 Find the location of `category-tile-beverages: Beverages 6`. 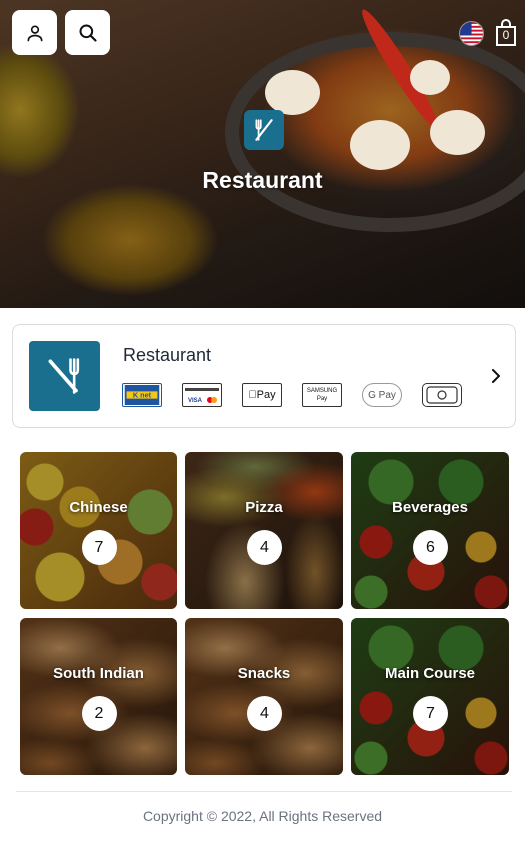

category-tile-beverages: Beverages 6 is located at coordinates (430, 530).